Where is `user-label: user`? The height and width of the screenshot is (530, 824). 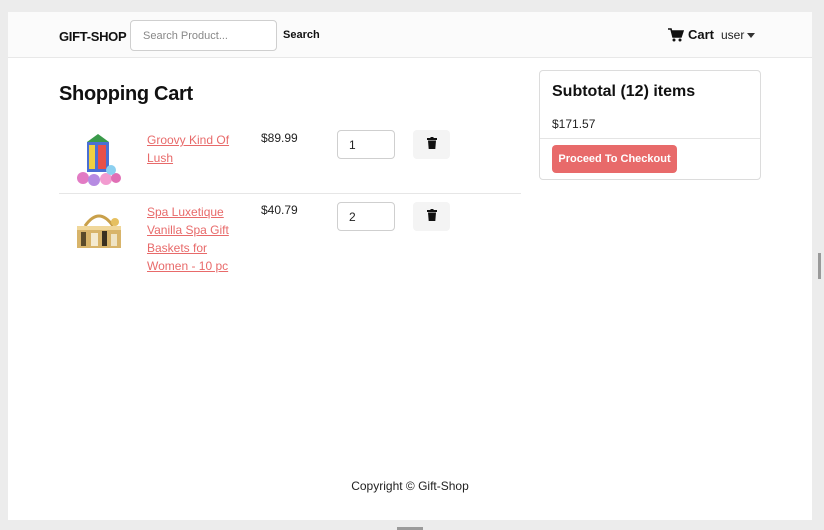 user-label: user is located at coordinates (733, 35).